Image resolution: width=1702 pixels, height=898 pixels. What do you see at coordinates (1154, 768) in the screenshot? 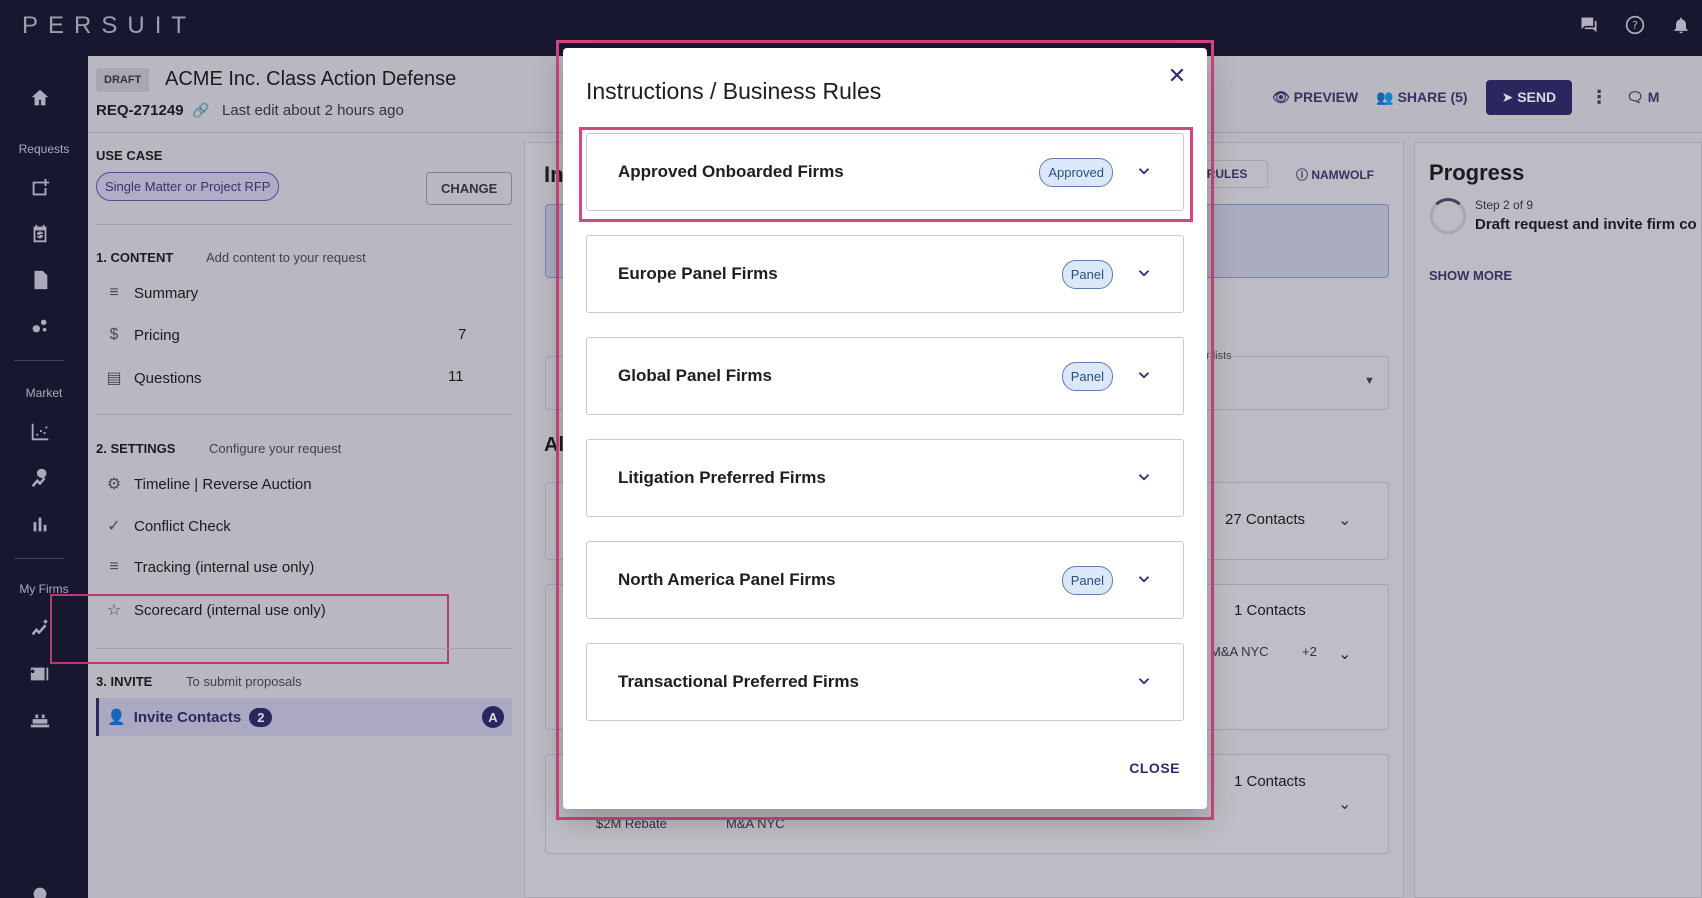
I see `close-button: CLOSE` at bounding box center [1154, 768].